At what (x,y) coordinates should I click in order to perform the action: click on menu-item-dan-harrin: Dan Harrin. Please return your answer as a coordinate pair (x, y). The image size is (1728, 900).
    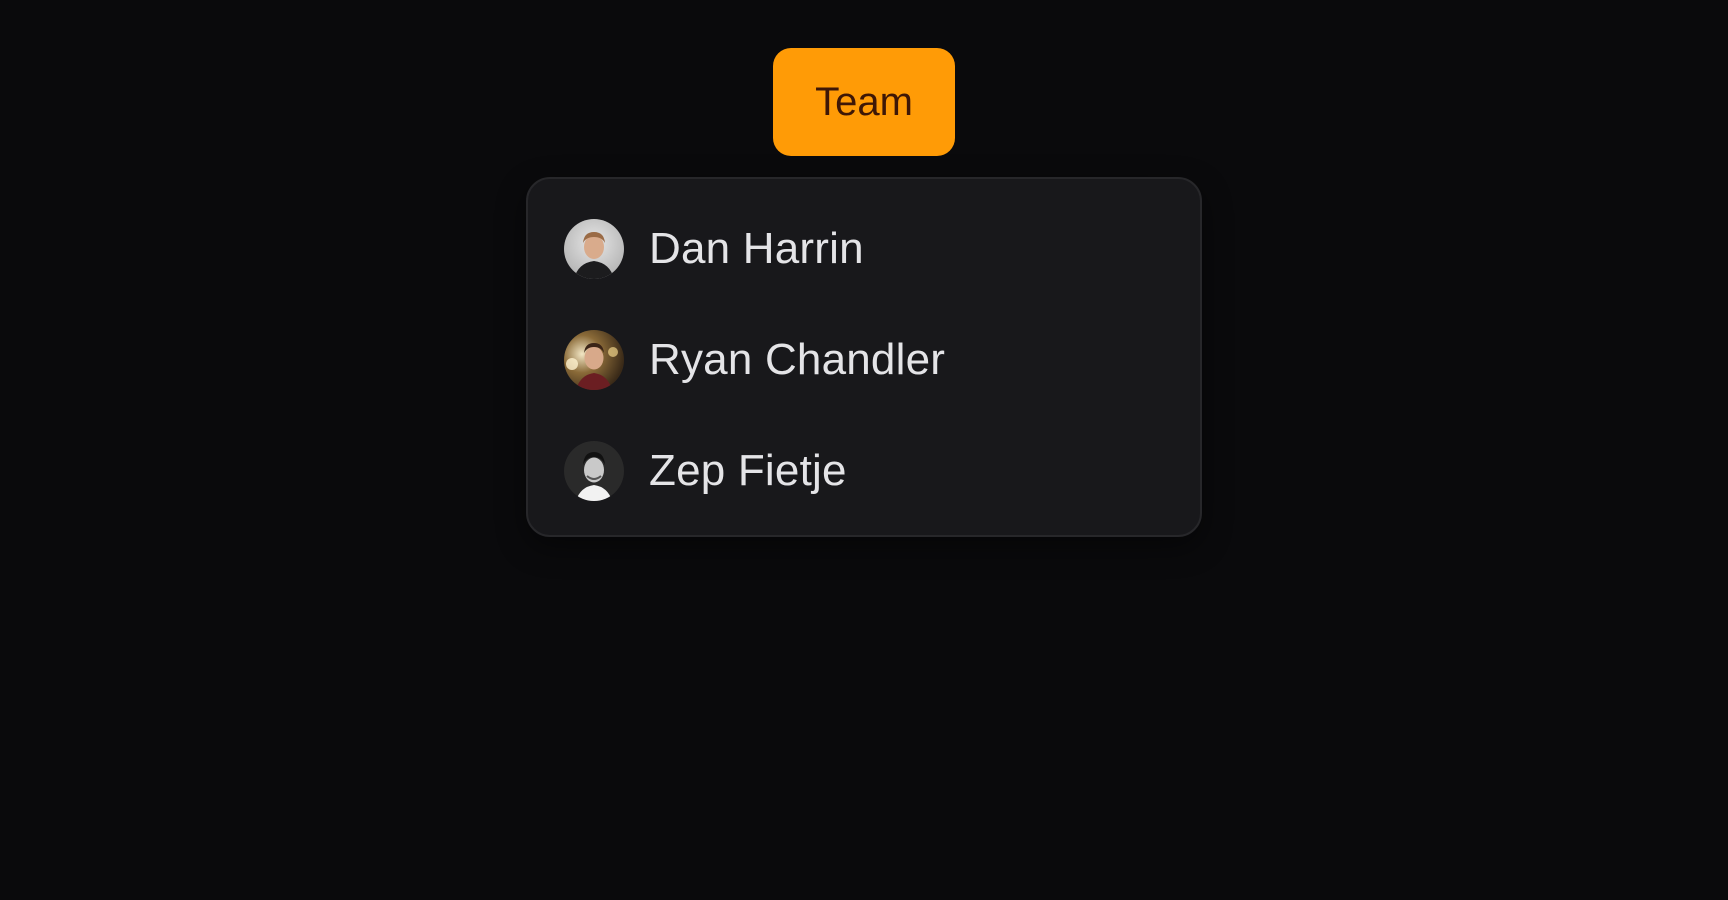
    Looking at the image, I should click on (864, 248).